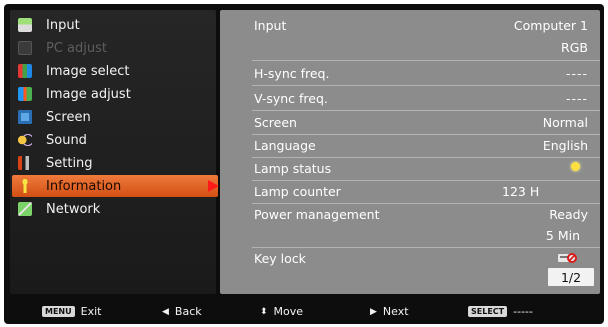 The image size is (608, 327). I want to click on menu-item-screen: Screen, so click(113, 117).